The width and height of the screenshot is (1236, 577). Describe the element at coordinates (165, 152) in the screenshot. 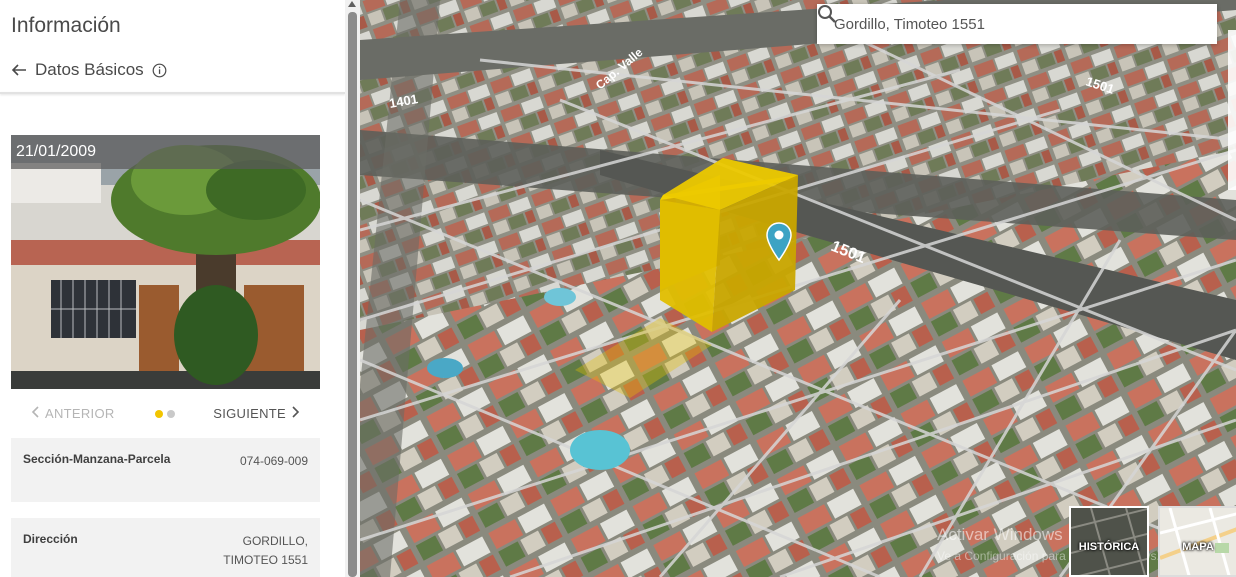

I see `photo-date: 21/01/2009` at that location.